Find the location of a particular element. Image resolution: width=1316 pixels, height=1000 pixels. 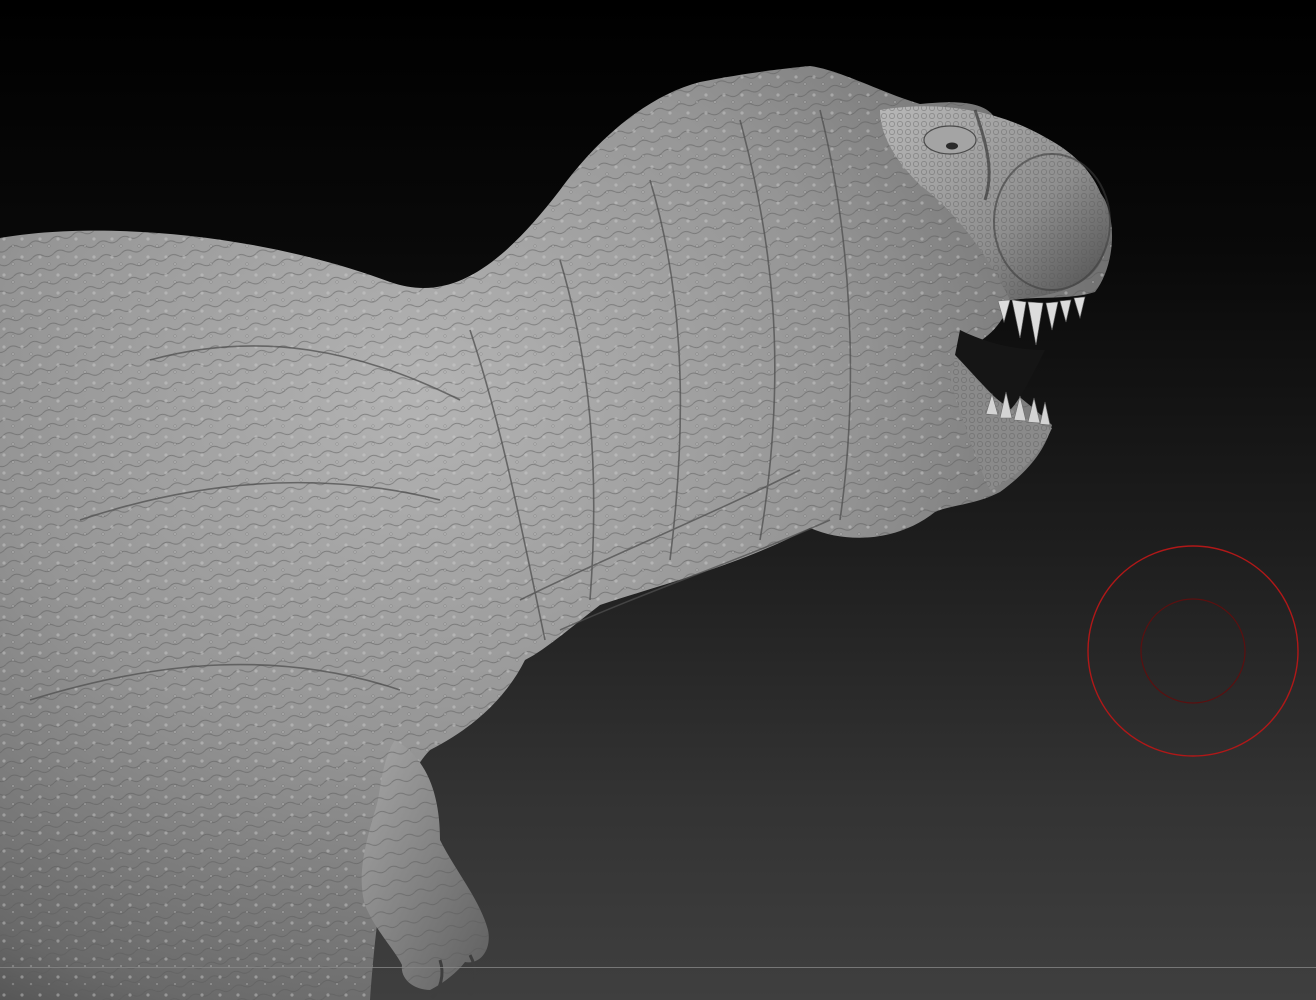

upper-teeth is located at coordinates (1041, 321).